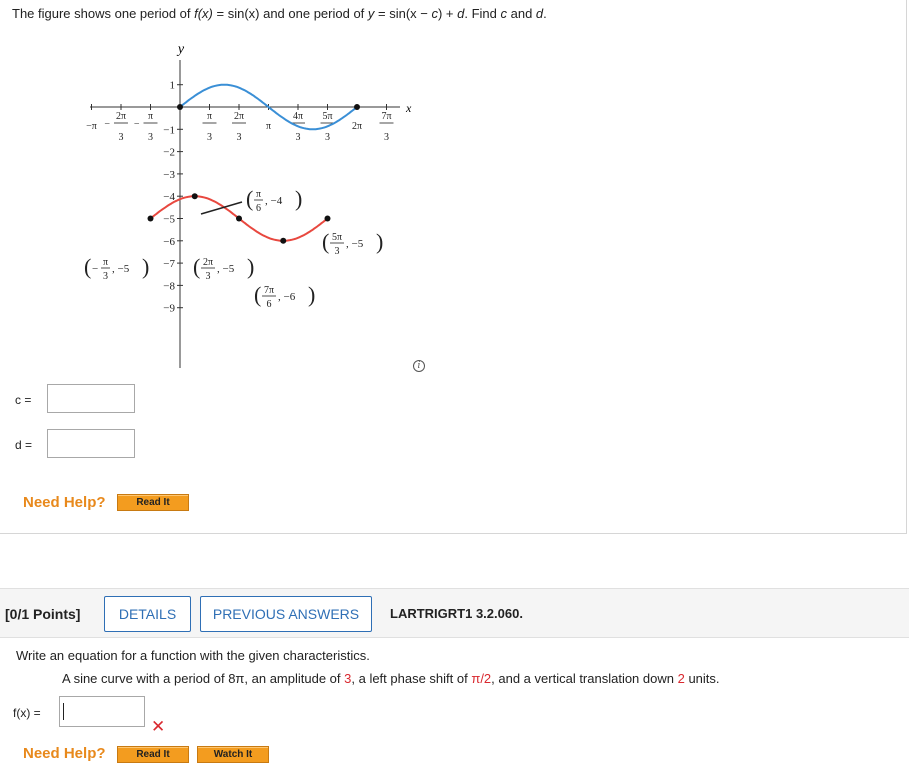 Image resolution: width=909 pixels, height=783 pixels. I want to click on question-code: LARTRIGRT1 3.2.060., so click(456, 613).